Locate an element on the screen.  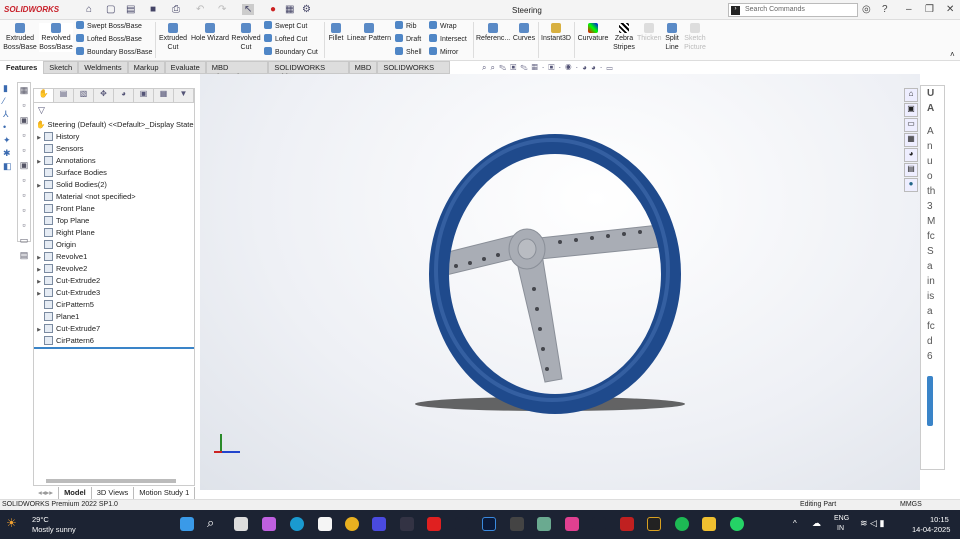
search-app-icon is located at coordinates (462, 524).